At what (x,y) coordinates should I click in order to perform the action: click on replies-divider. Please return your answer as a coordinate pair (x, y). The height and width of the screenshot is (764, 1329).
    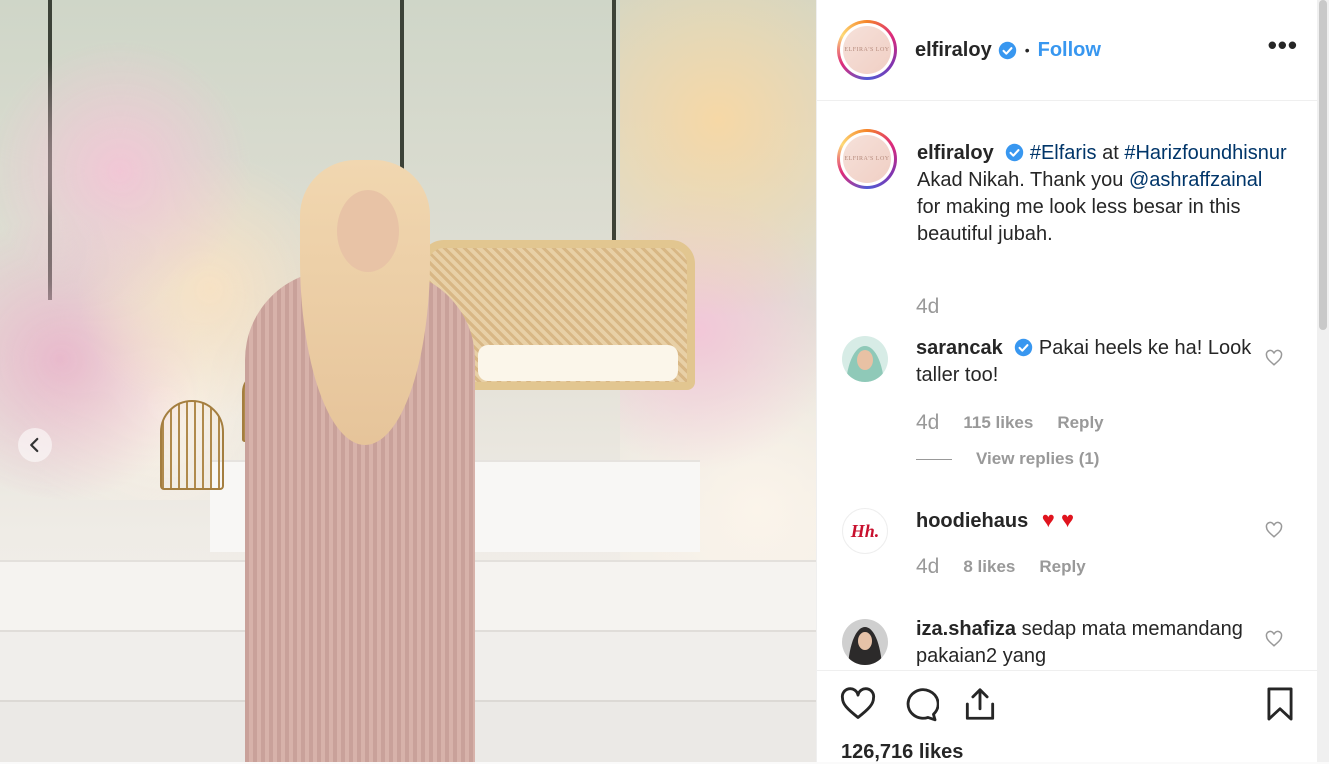
    Looking at the image, I should click on (934, 459).